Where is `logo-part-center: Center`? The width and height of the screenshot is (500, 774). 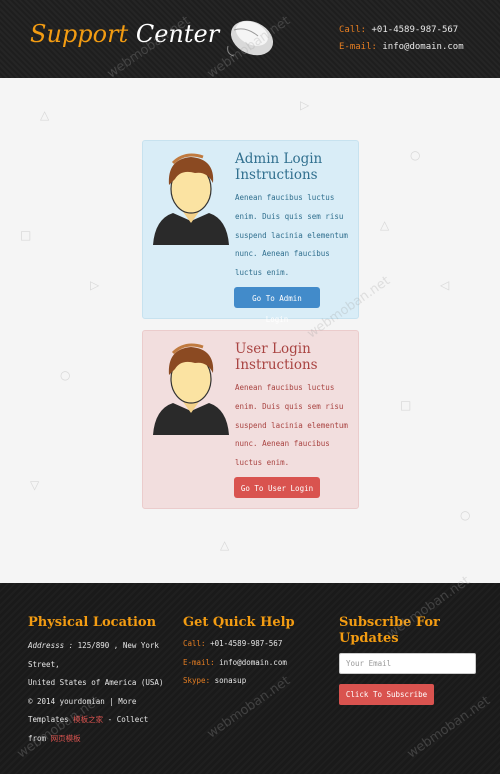
logo-part-center: Center is located at coordinates (177, 34).